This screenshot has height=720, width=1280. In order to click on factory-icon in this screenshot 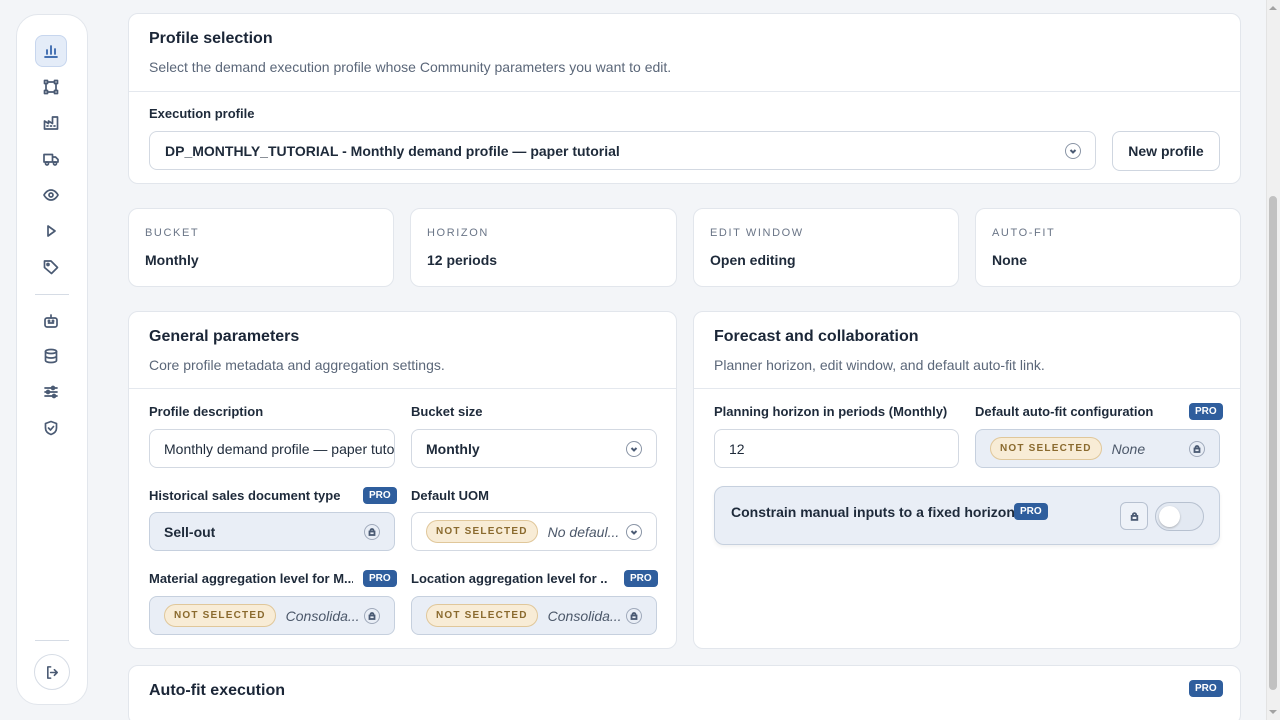, I will do `click(51, 123)`.